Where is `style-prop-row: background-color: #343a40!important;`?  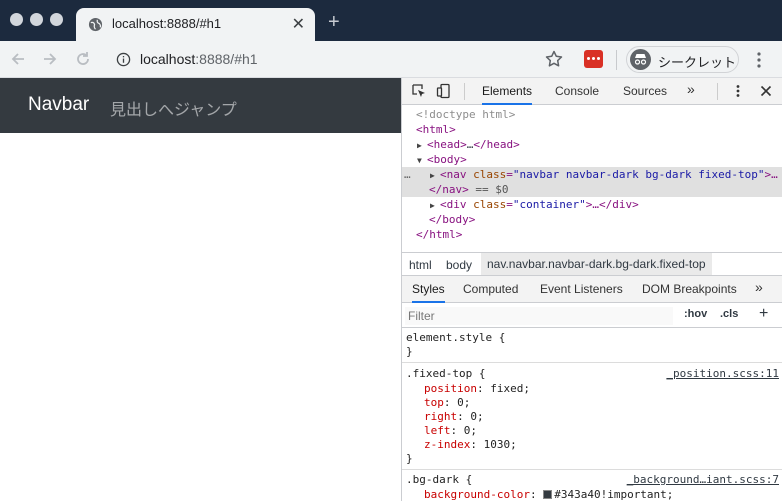 style-prop-row: background-color: #343a40!important; is located at coordinates (548, 495).